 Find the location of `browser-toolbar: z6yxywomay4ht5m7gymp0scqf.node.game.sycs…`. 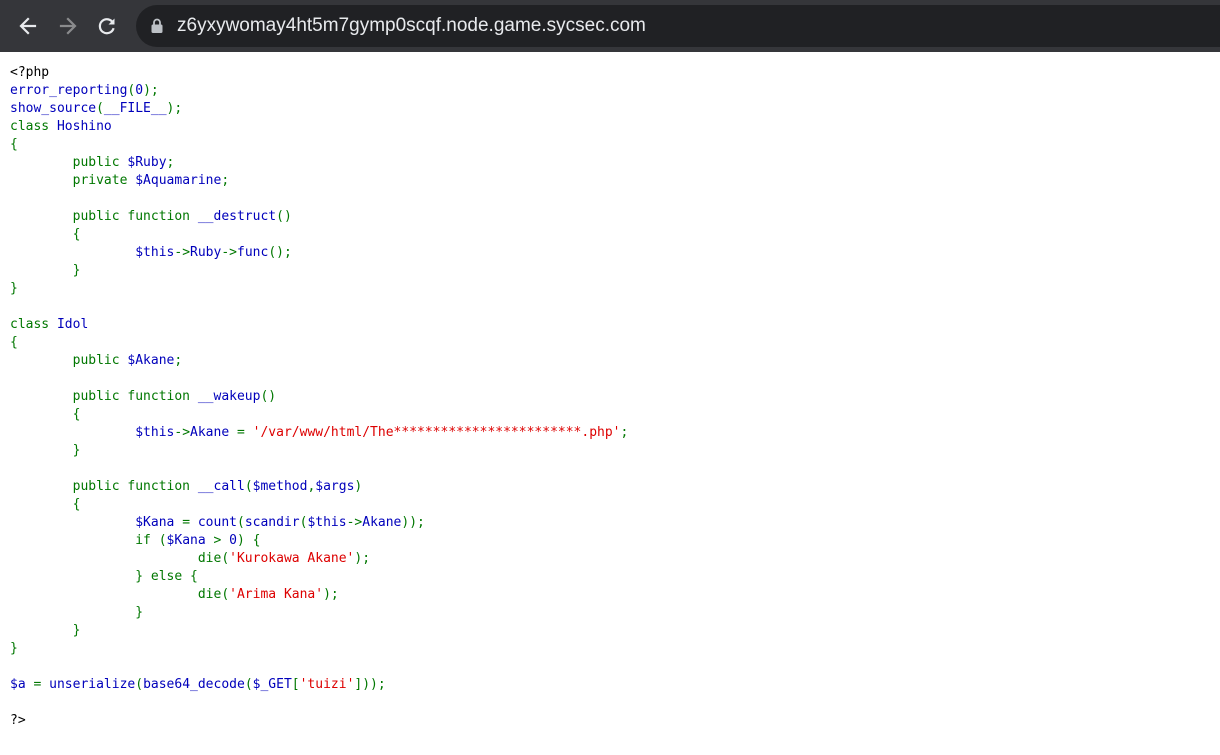

browser-toolbar: z6yxywomay4ht5m7gymp0scqf.node.game.sycs… is located at coordinates (610, 26).